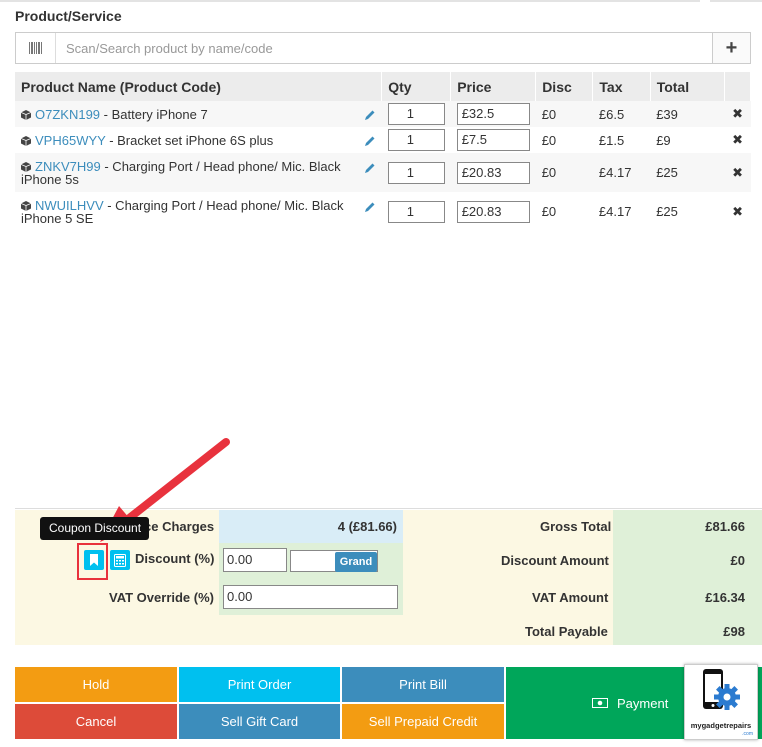  What do you see at coordinates (165, 490) in the screenshot?
I see `annotation-arrow` at bounding box center [165, 490].